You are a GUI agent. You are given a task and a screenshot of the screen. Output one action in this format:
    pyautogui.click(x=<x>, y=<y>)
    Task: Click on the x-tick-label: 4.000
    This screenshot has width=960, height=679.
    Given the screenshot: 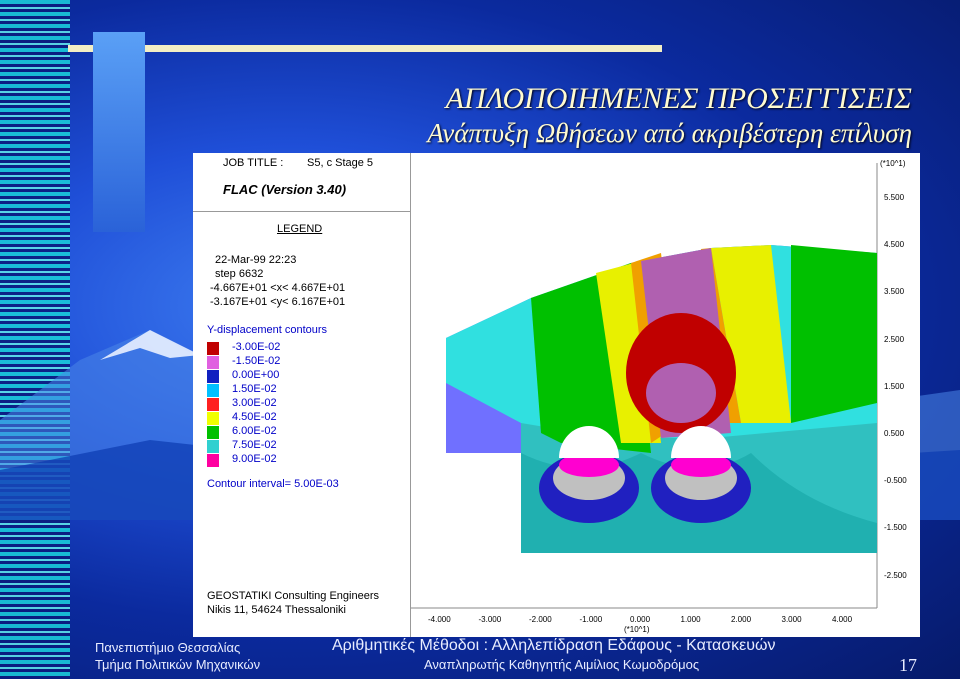 What is the action you would take?
    pyautogui.click(x=842, y=619)
    